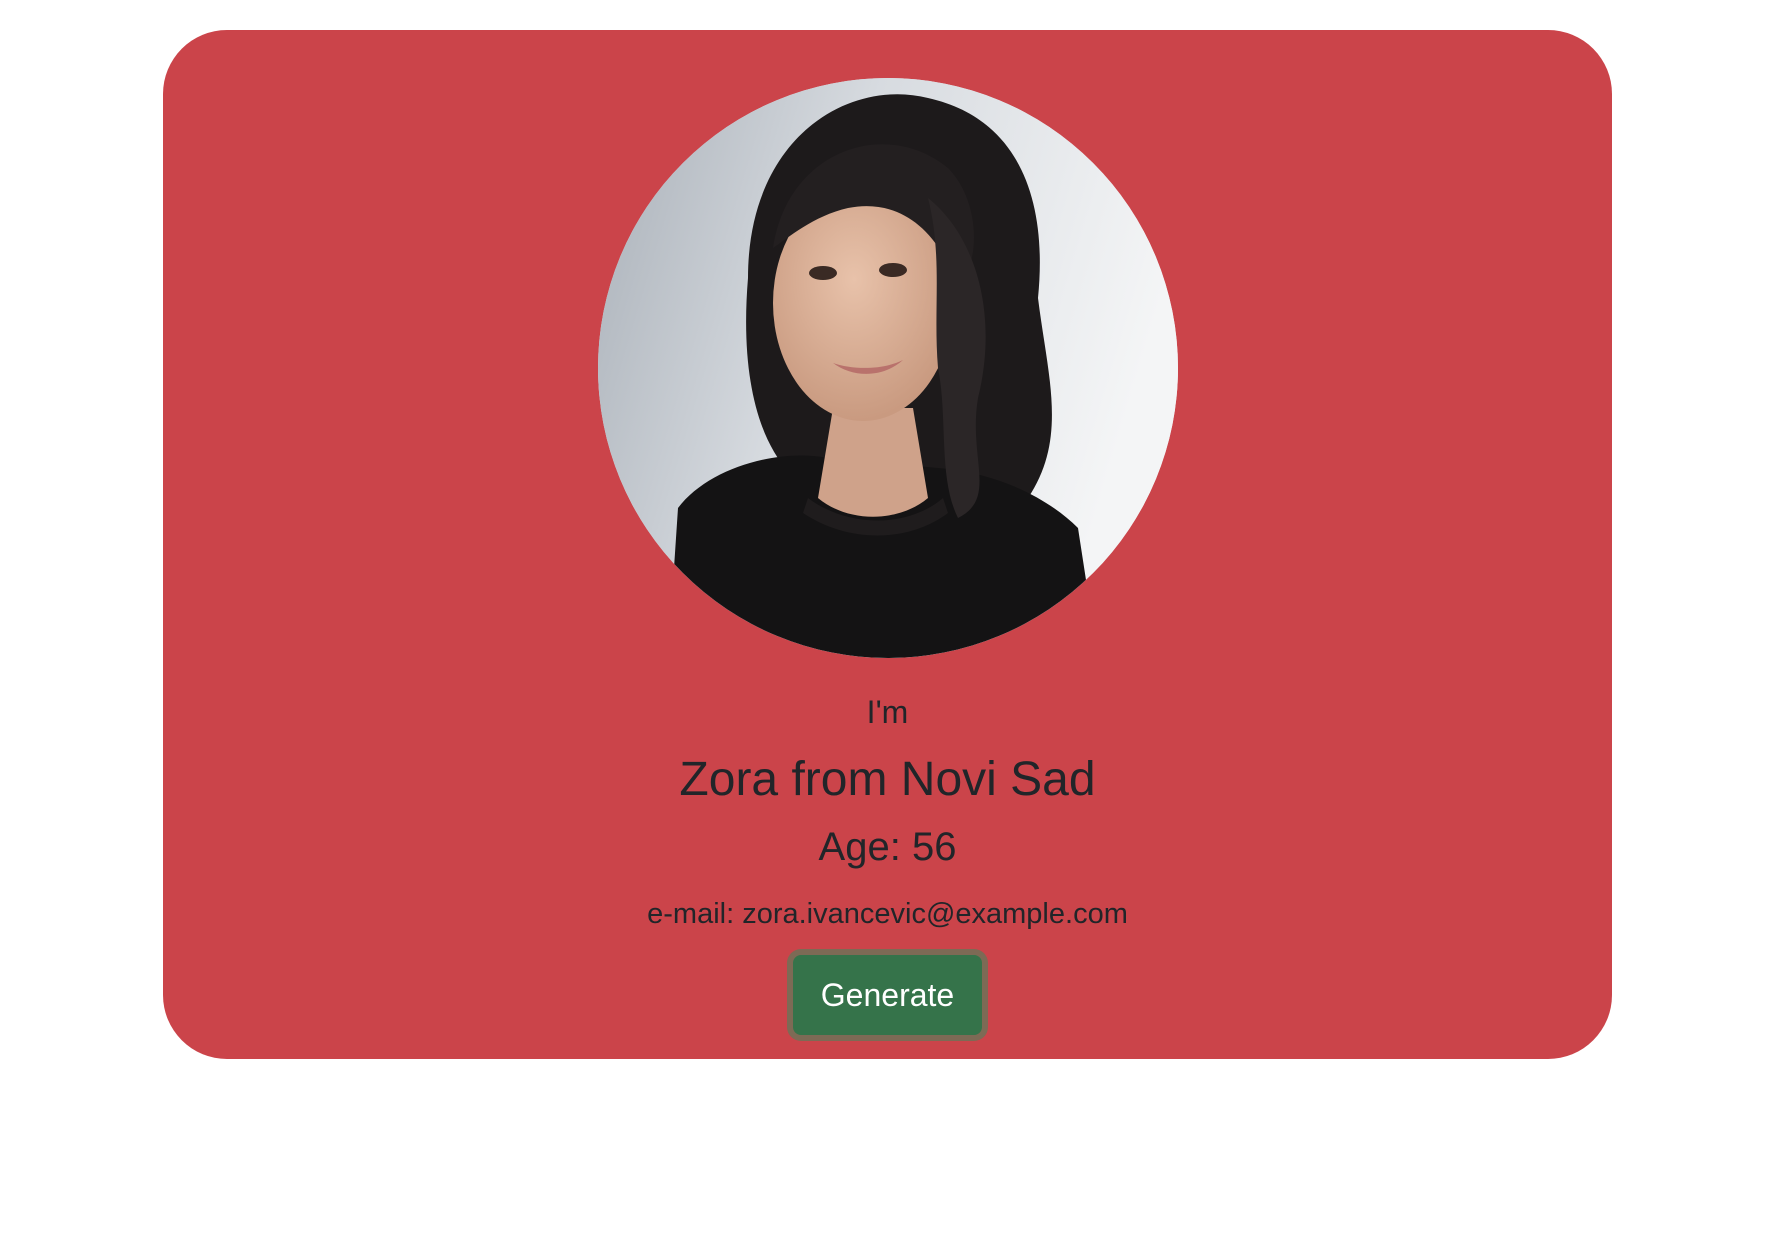 Image resolution: width=1770 pixels, height=1252 pixels. I want to click on button-row: Generate, so click(887, 995).